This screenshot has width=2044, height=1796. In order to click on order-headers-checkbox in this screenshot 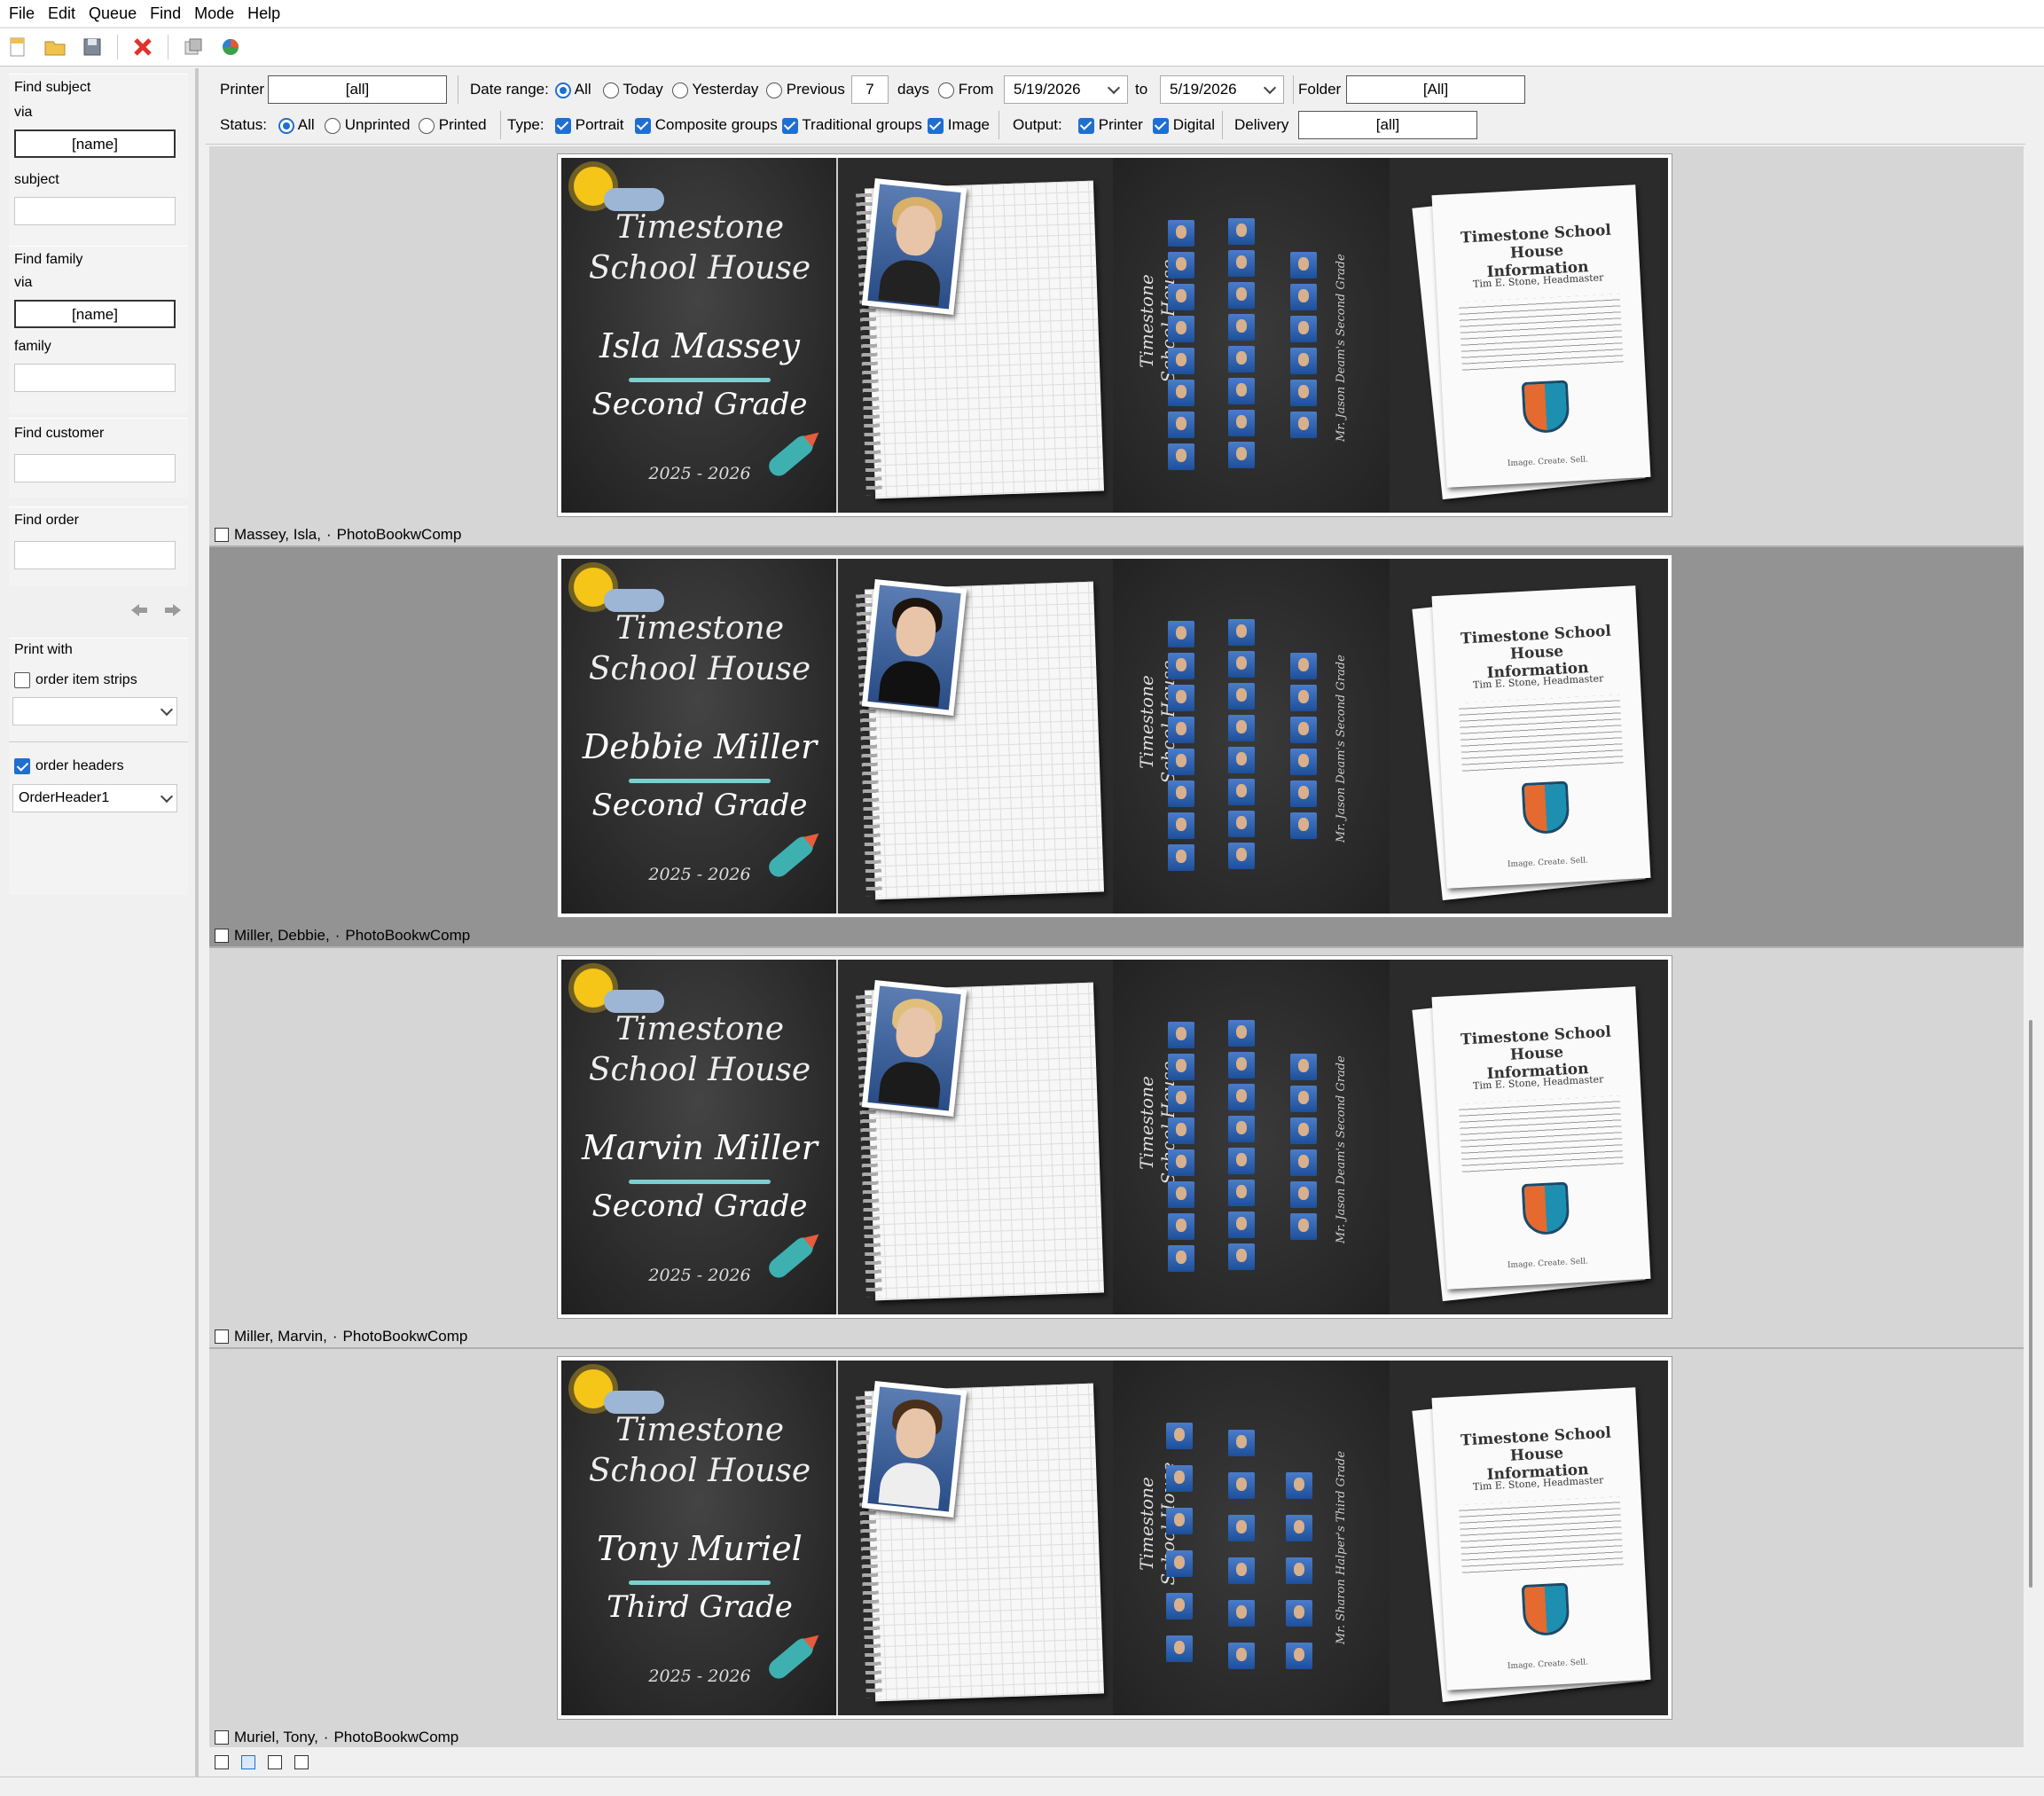, I will do `click(22, 766)`.